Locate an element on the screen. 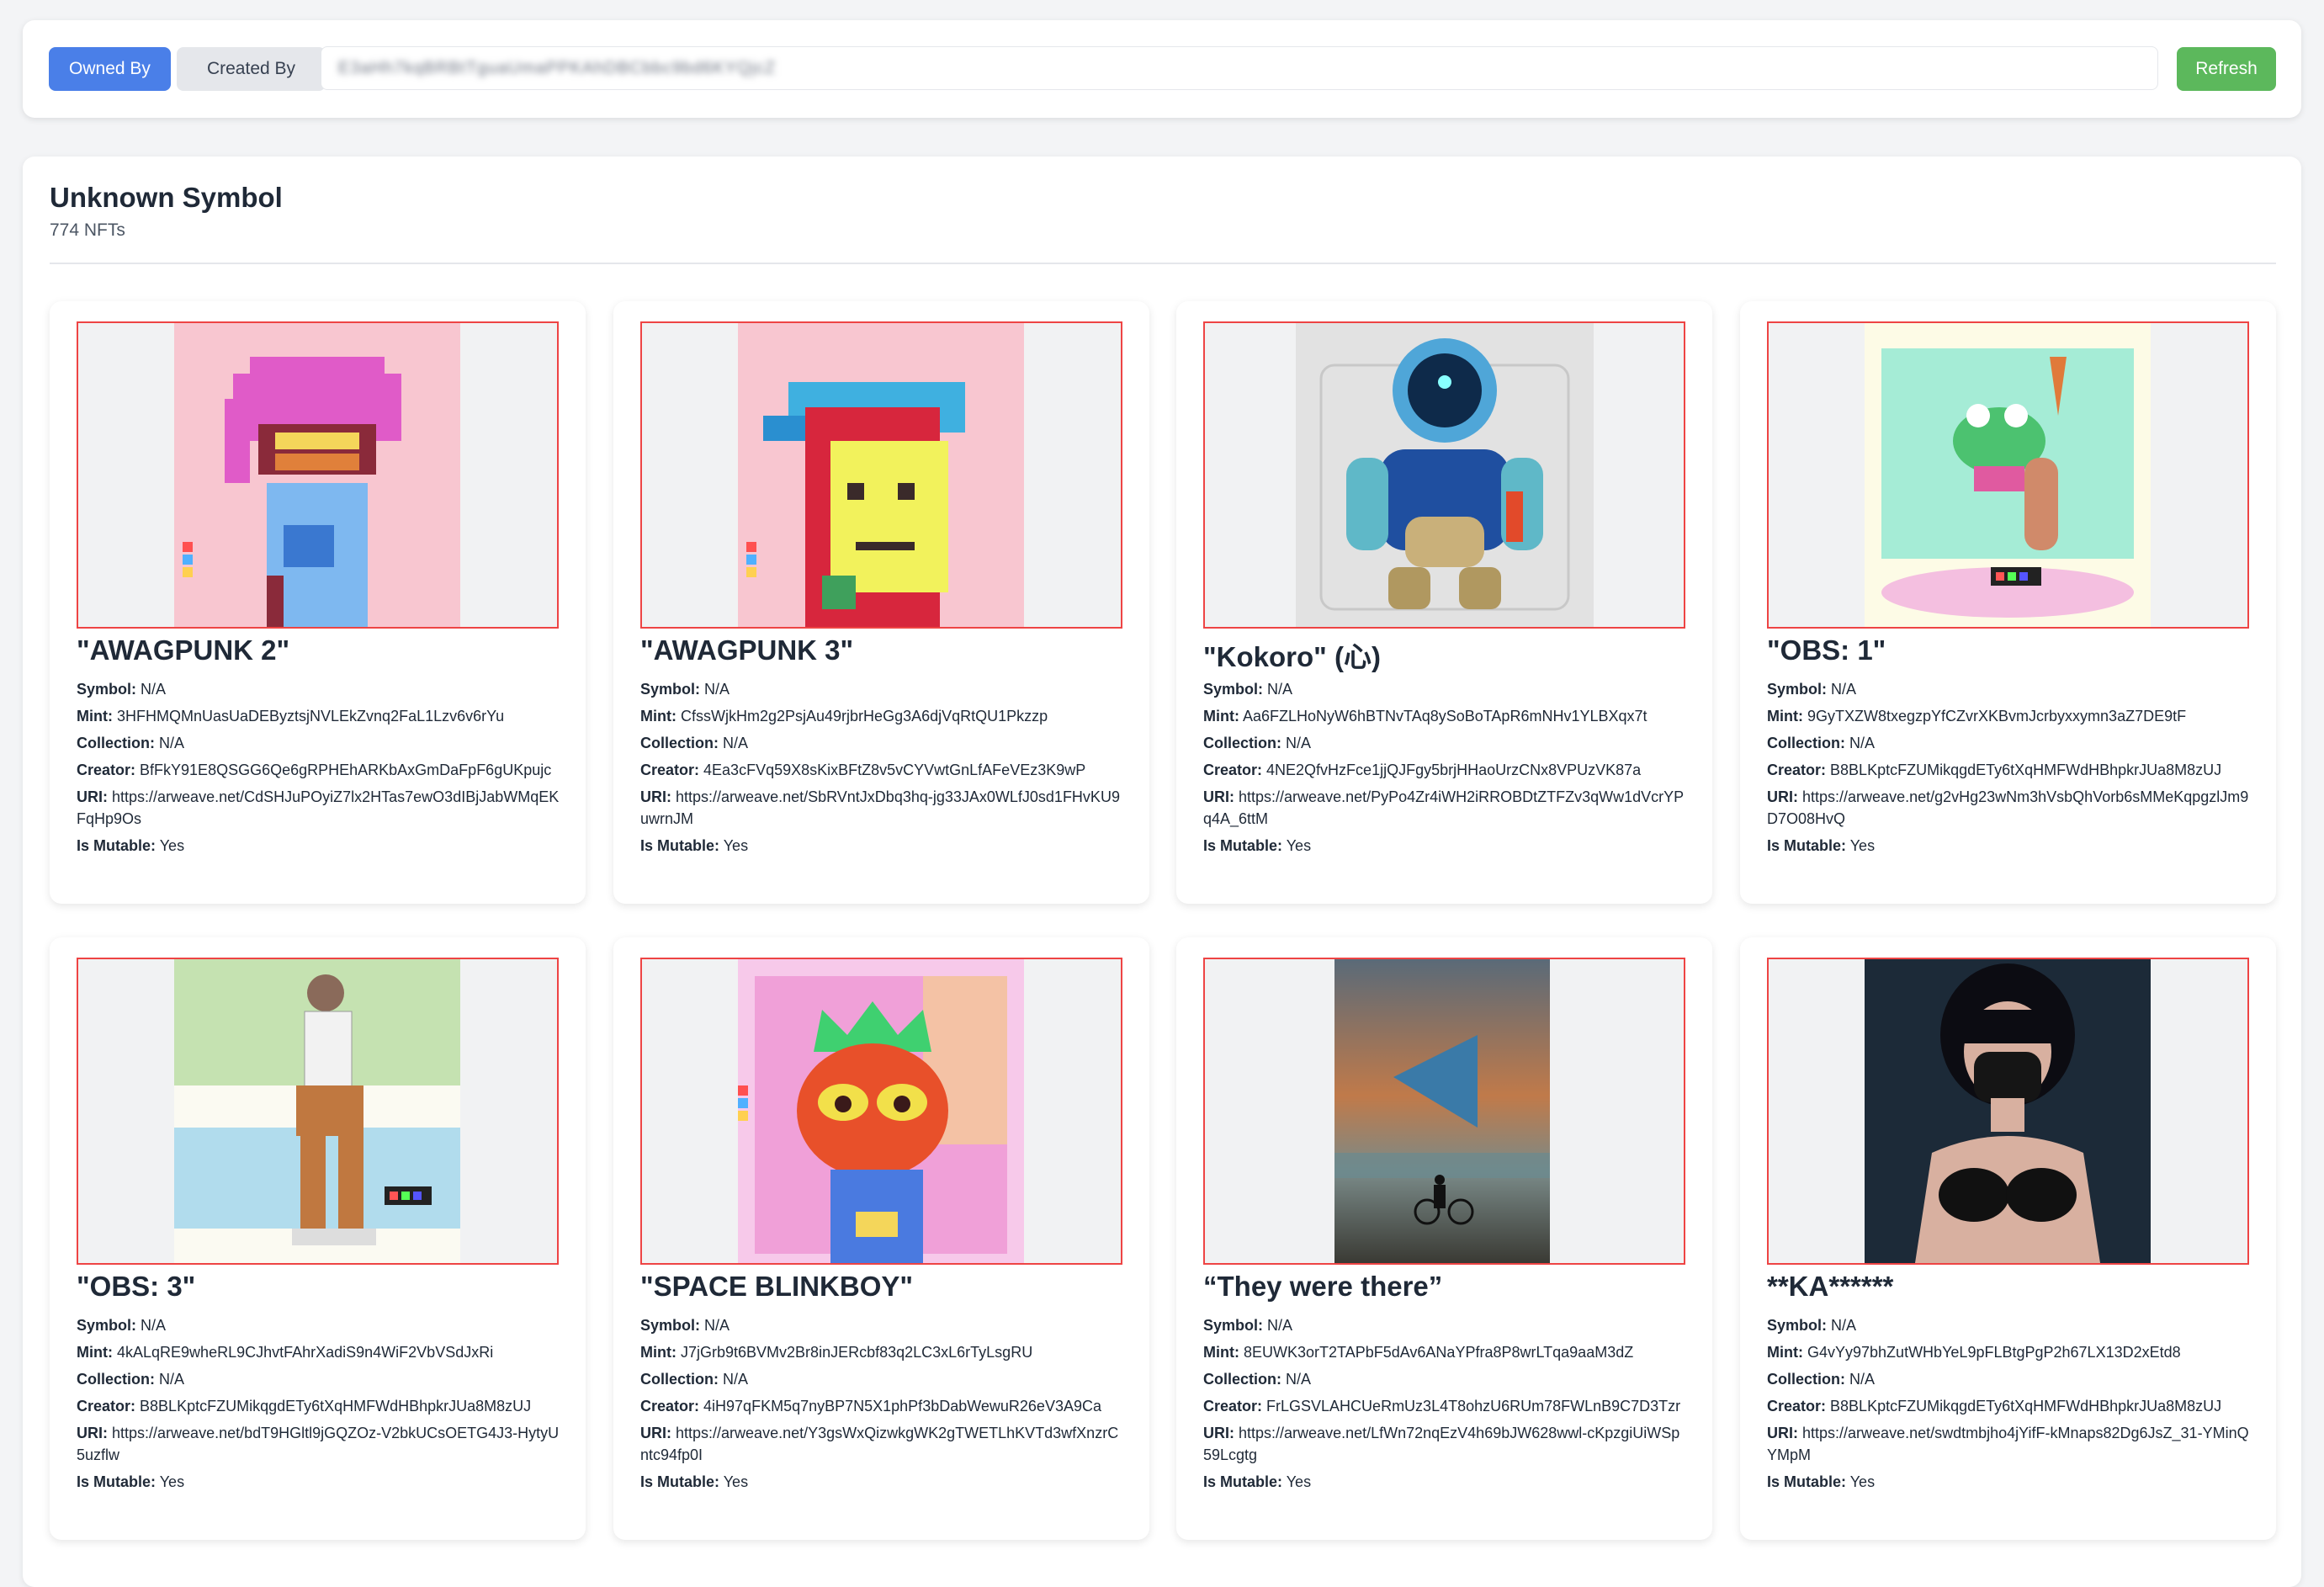 This screenshot has height=1587, width=2324. they-were-there-image is located at coordinates (1442, 1111).